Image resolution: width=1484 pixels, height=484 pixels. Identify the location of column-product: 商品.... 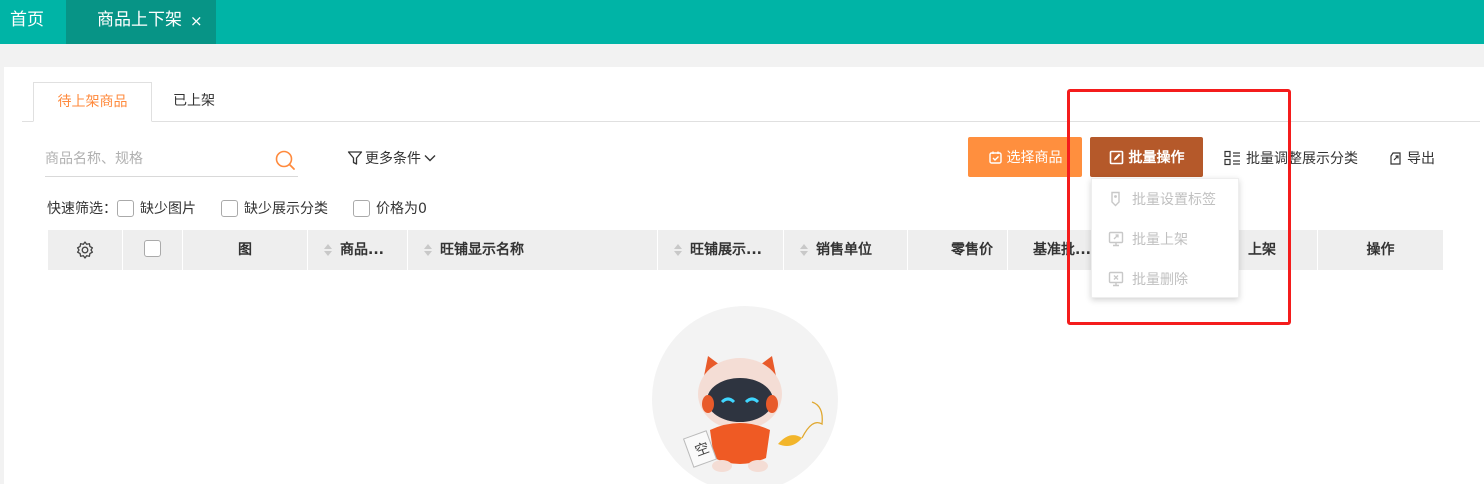
(358, 250).